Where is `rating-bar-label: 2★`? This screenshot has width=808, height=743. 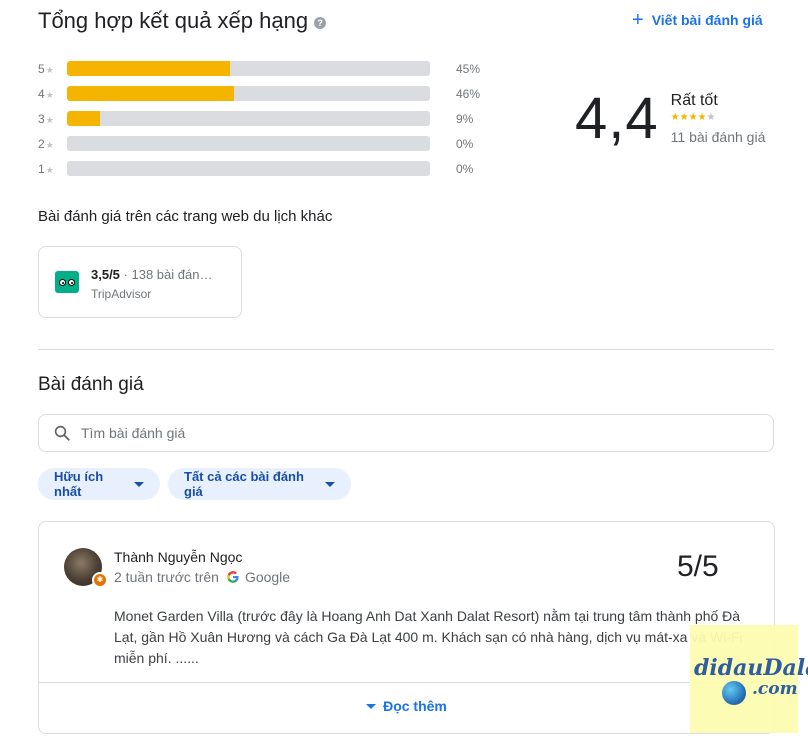
rating-bar-label: 2★ is located at coordinates (46, 143).